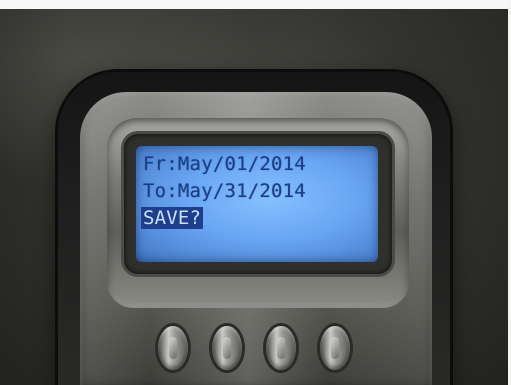  Describe the element at coordinates (257, 204) in the screenshot. I see `lcd-screen: Fr:May/01/2014 To:May/31/2014 SAVE?` at that location.